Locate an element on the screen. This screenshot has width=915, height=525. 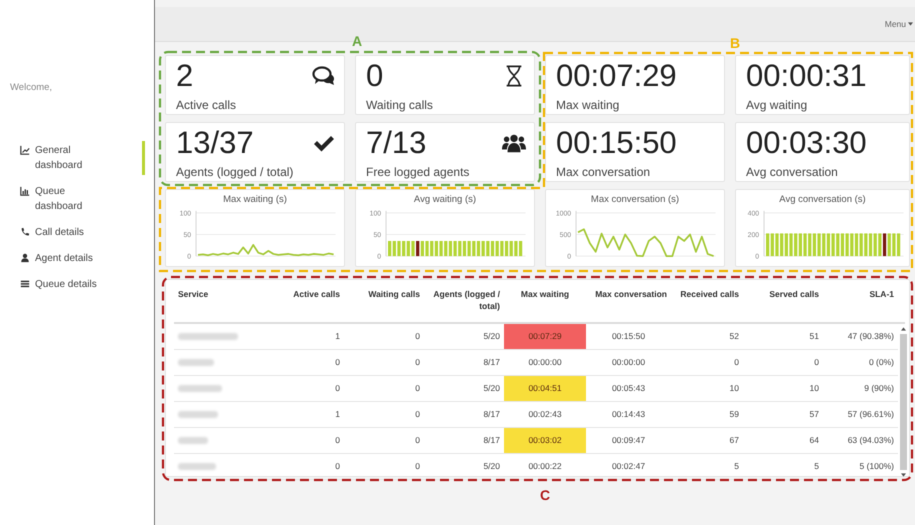
table-cell: 00:07:29 is located at coordinates (545, 336).